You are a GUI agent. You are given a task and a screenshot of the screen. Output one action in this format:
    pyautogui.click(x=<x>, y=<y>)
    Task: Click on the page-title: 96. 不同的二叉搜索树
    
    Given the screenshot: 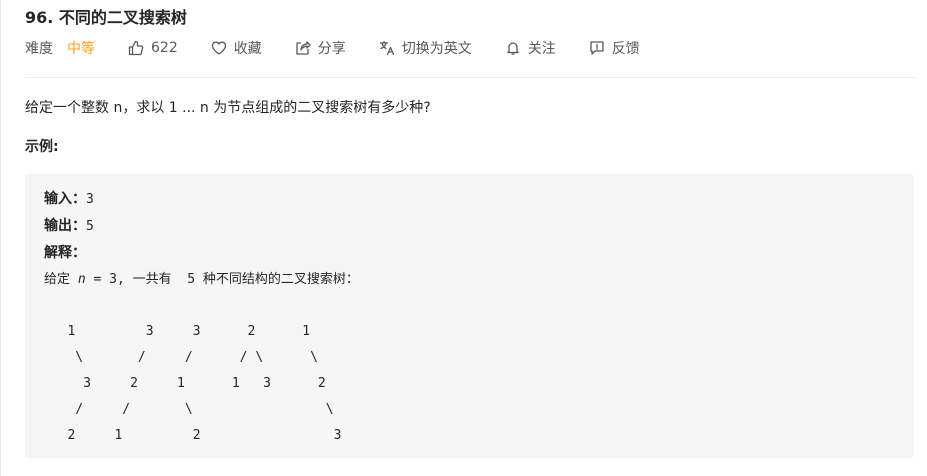 What is the action you would take?
    pyautogui.click(x=106, y=17)
    